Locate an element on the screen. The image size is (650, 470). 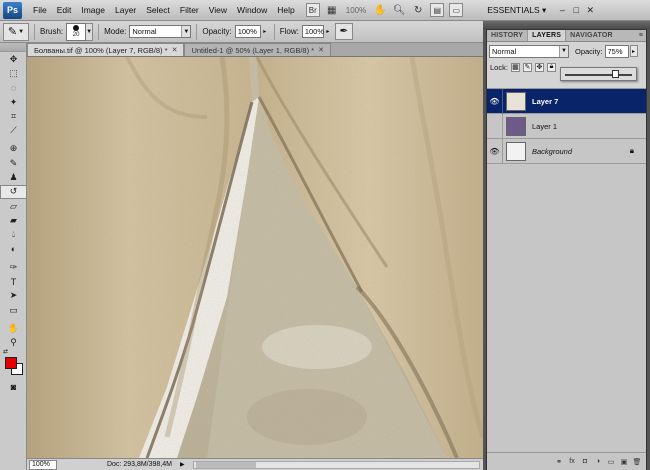
dock-grip is located at coordinates (566, 25).